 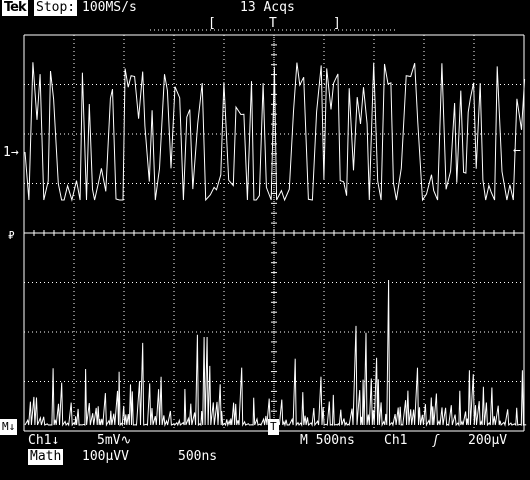 What do you see at coordinates (105, 456) in the screenshot?
I see `math-vertical-scale: 100μVV` at bounding box center [105, 456].